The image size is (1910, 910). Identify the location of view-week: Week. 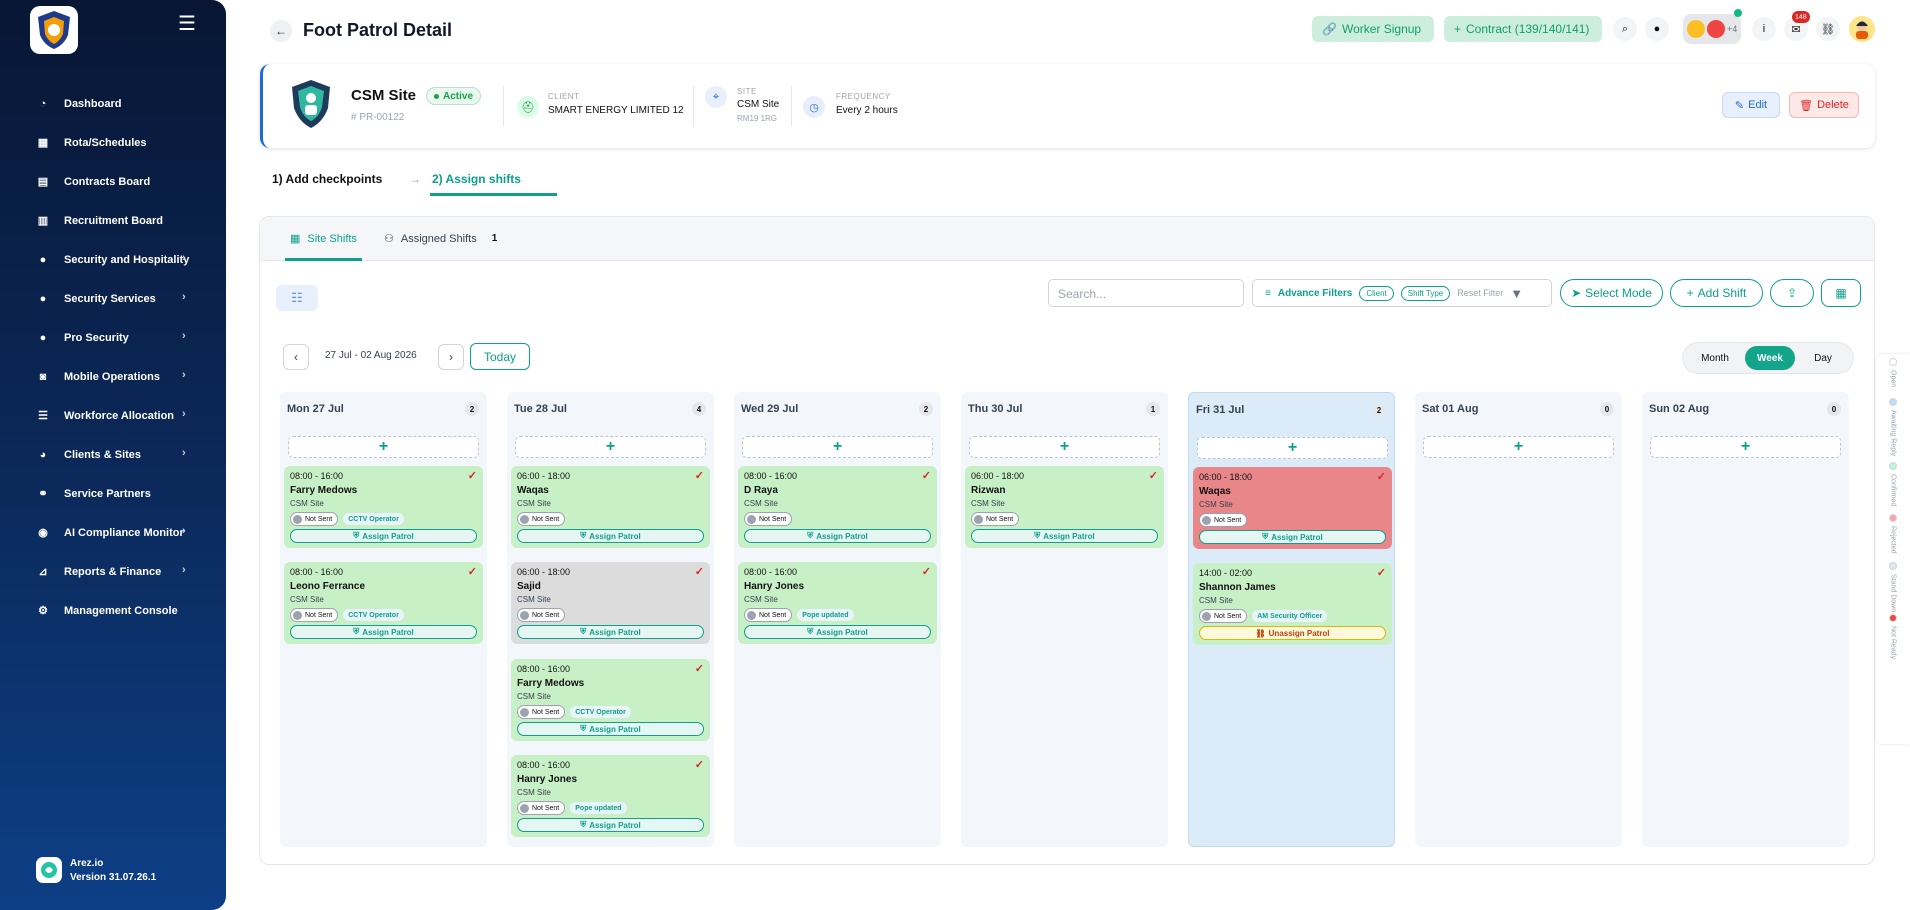
(1770, 358).